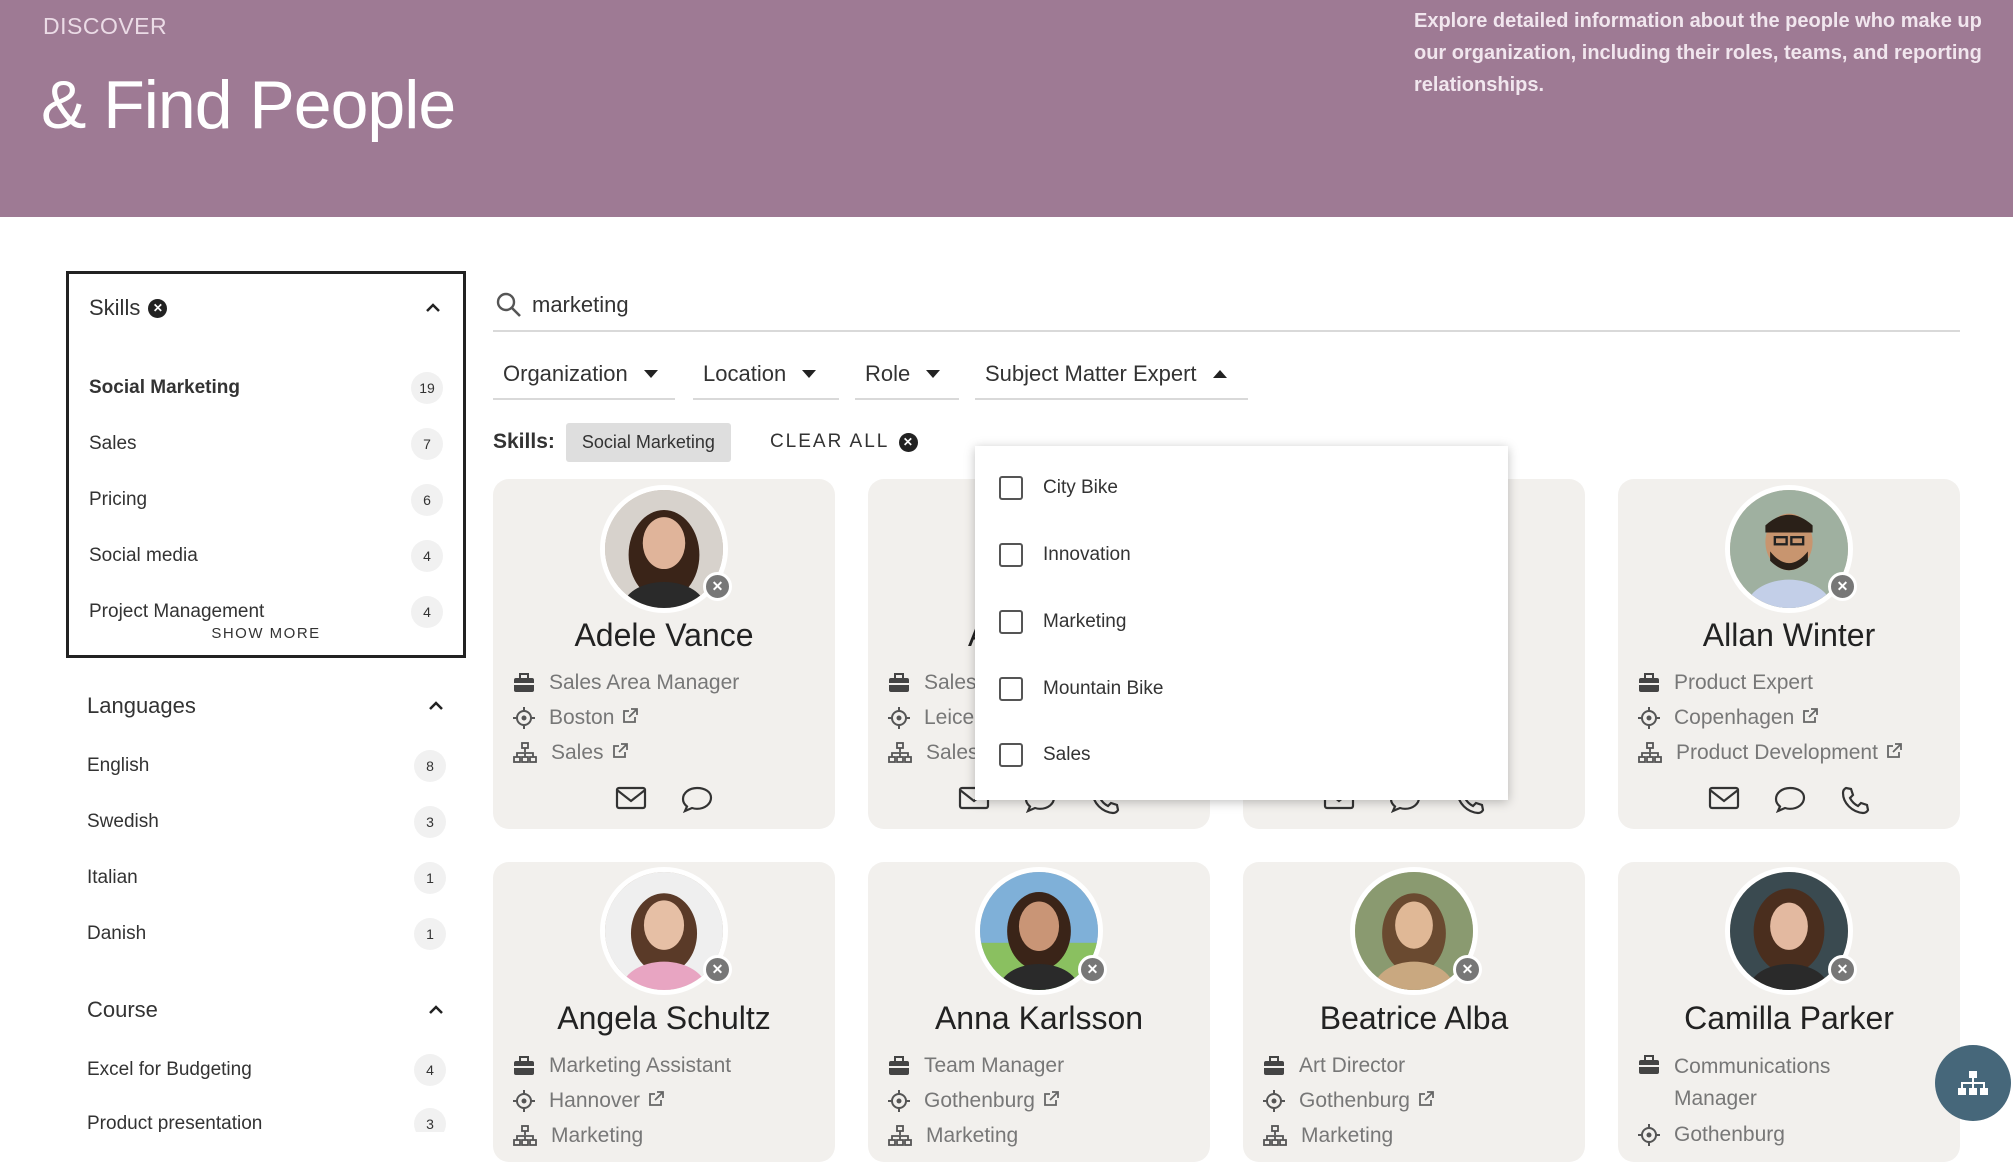 Image resolution: width=2013 pixels, height=1162 pixels. What do you see at coordinates (1111, 375) in the screenshot?
I see `sme-dropdown: Subject Matter Expert` at bounding box center [1111, 375].